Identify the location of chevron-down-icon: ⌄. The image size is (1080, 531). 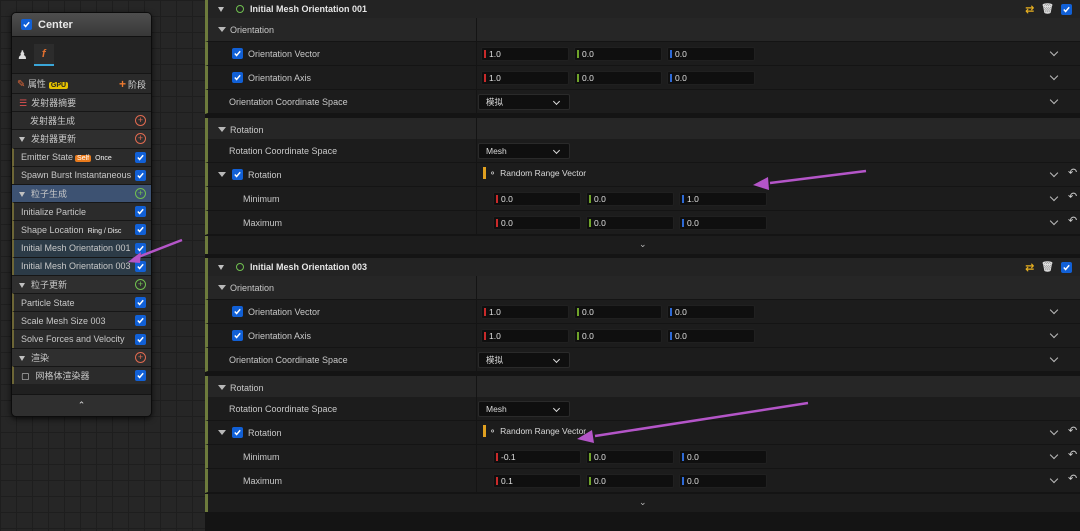
(643, 502).